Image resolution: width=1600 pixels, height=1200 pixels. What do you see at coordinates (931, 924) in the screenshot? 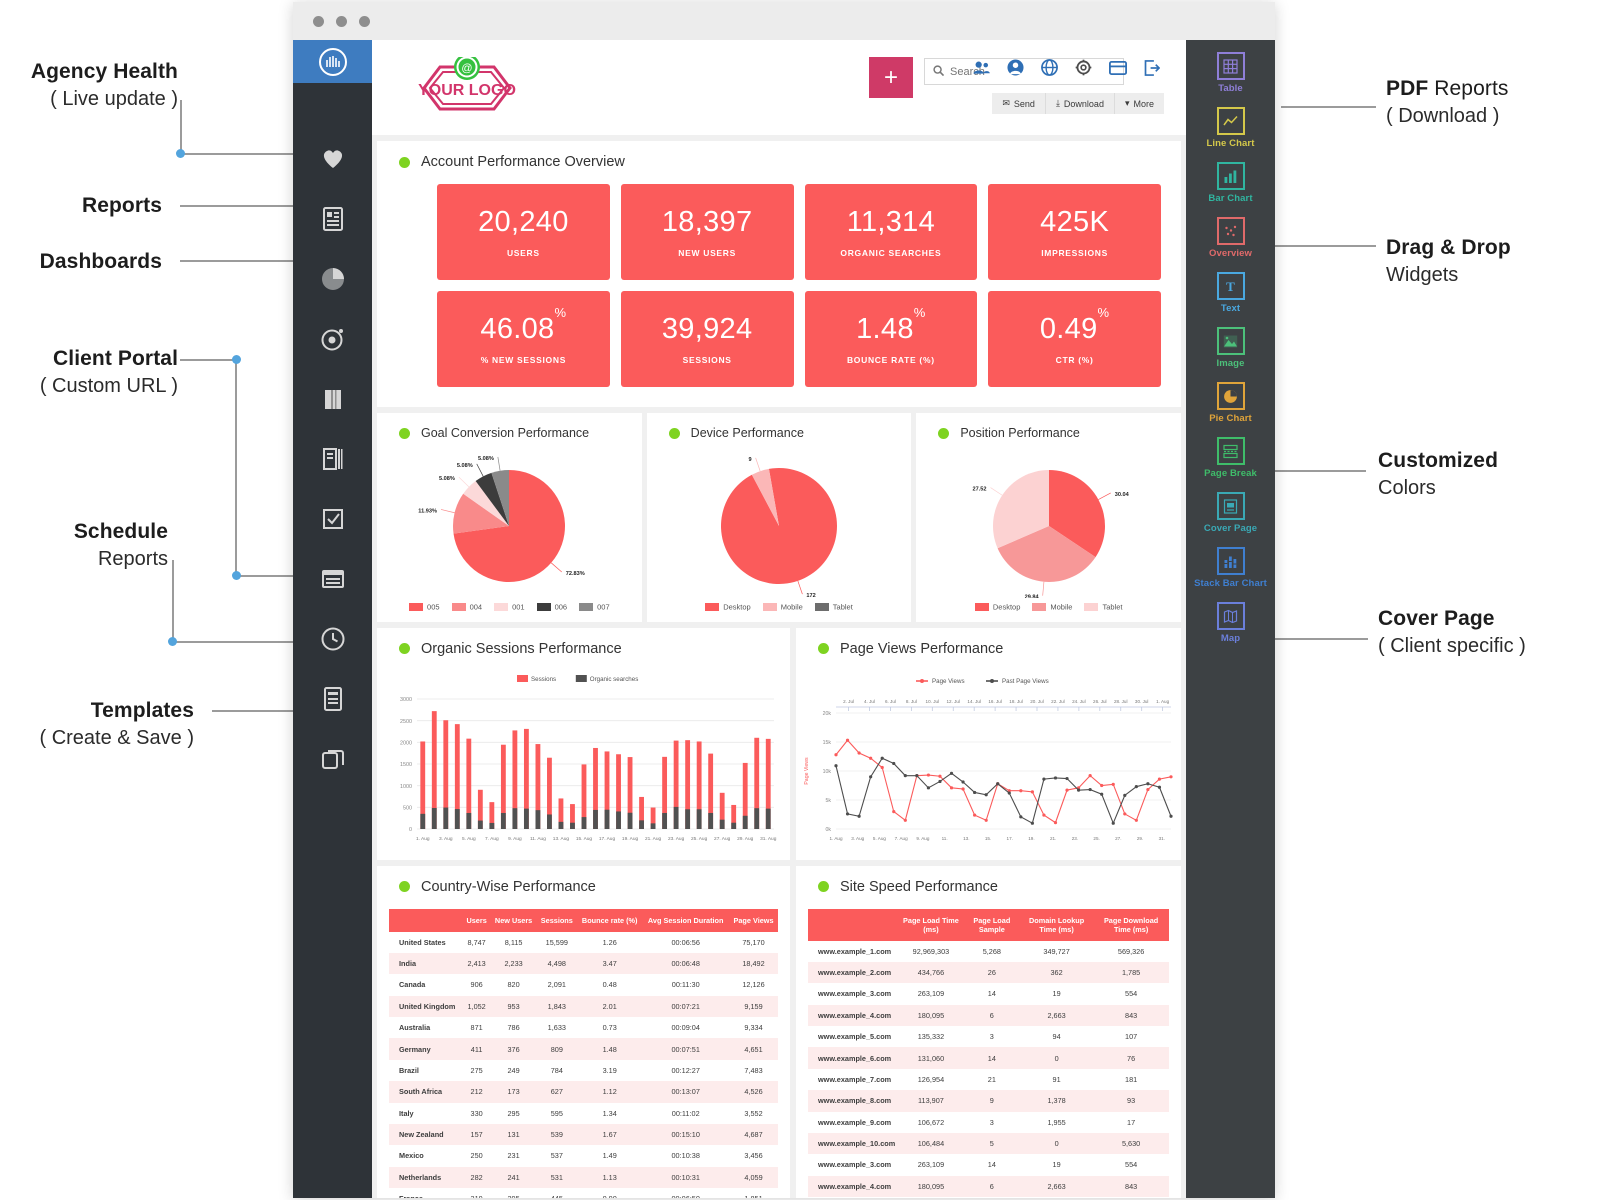
I see `table-header-cell: Page Load Time (ms)` at bounding box center [931, 924].